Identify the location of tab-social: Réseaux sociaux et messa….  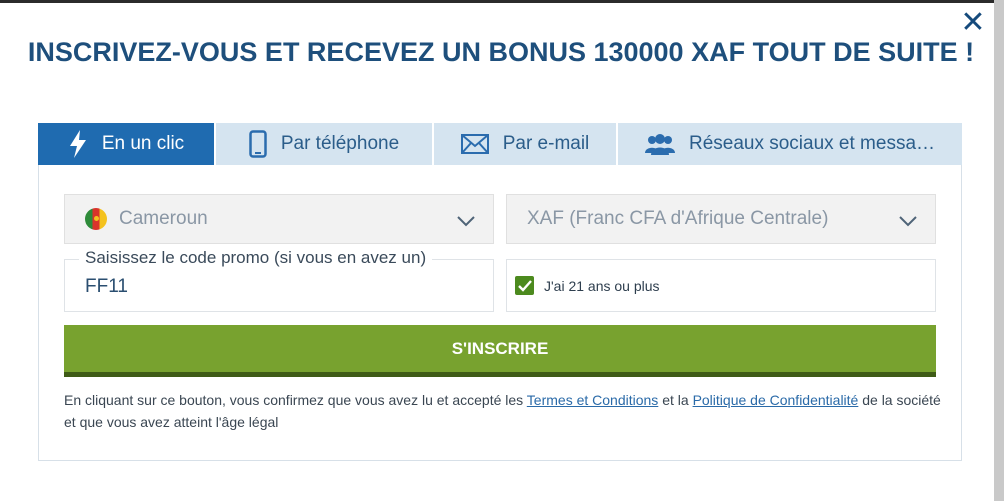
(790, 144).